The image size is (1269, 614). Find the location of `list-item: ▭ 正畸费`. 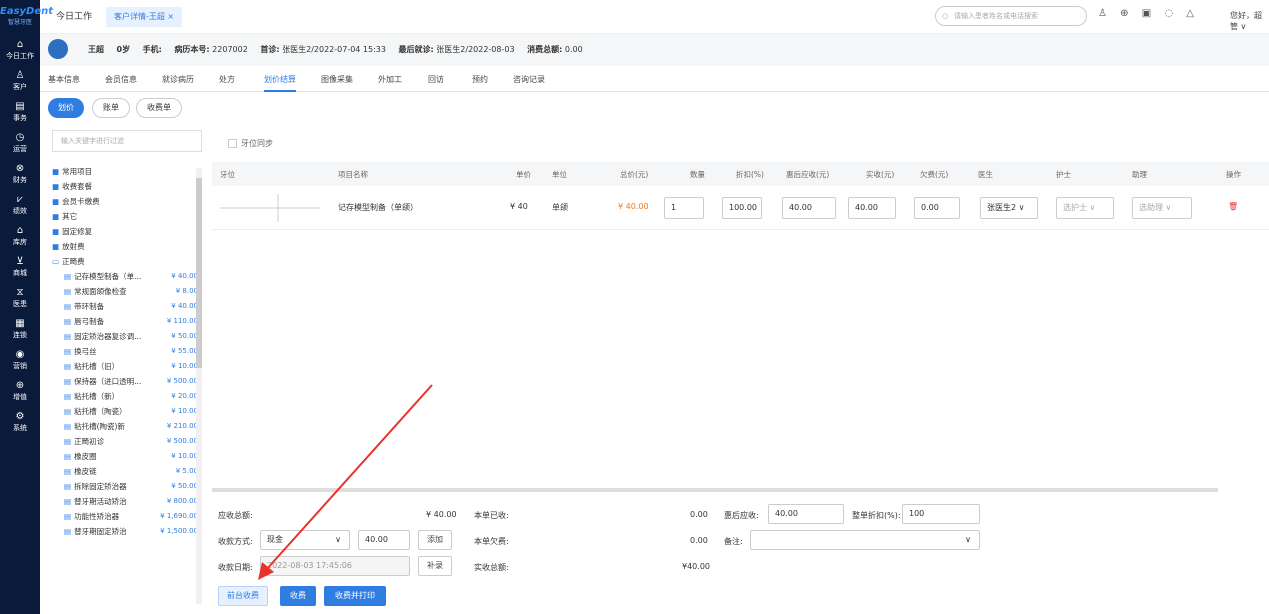

list-item: ▭ 正畸费 is located at coordinates (128, 261).